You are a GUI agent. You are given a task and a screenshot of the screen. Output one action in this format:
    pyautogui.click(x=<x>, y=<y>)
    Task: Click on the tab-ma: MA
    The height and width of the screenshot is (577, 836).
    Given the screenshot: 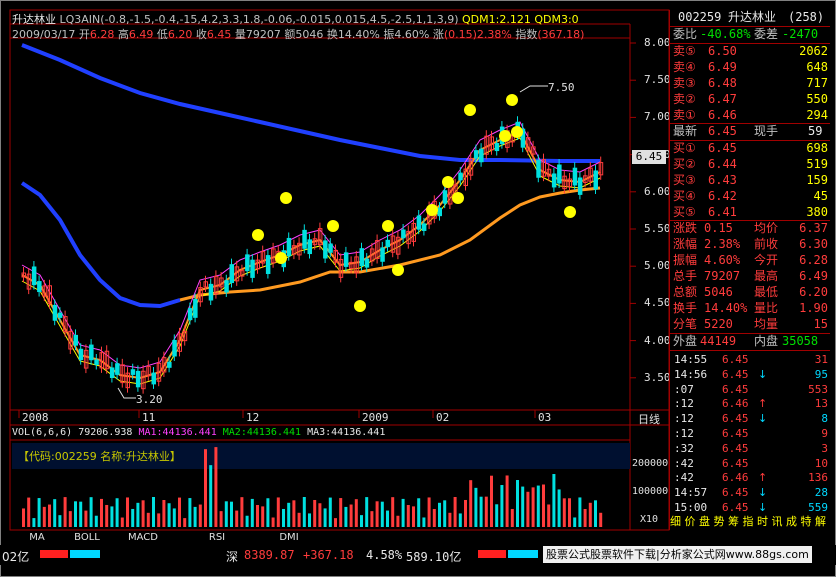 What is the action you would take?
    pyautogui.click(x=37, y=538)
    